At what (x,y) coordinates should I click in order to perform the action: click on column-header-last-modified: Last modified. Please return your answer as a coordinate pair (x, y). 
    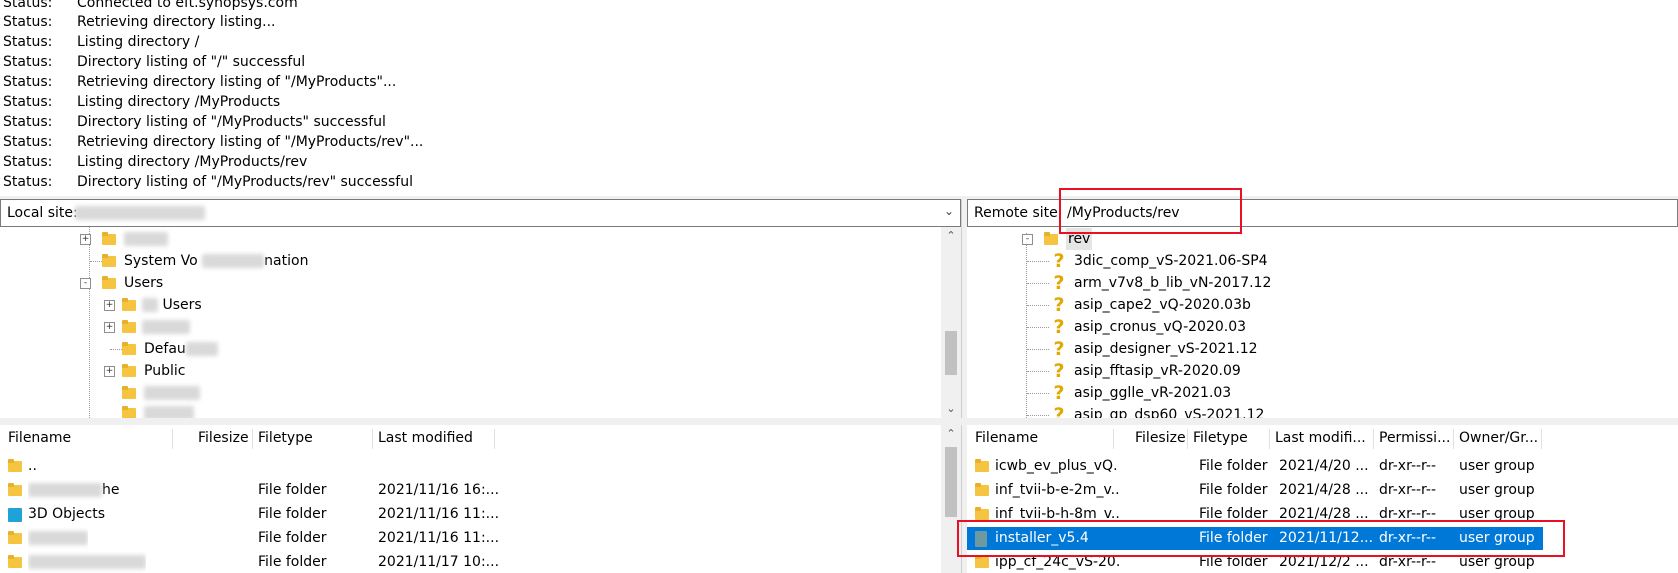
    Looking at the image, I should click on (425, 438).